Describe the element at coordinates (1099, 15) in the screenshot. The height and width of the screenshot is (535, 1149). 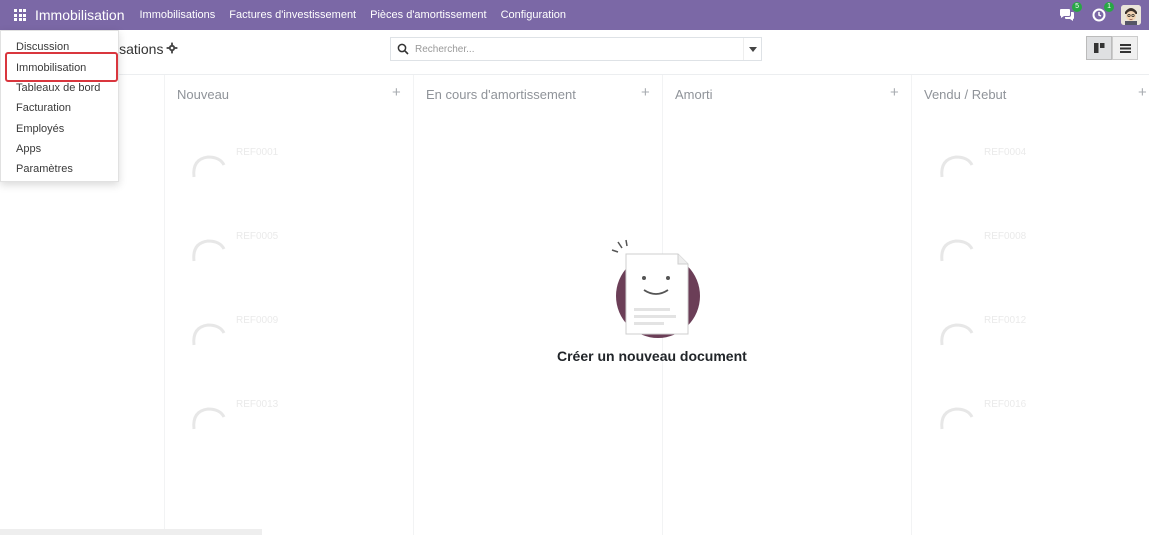
I see `clock-icon` at that location.